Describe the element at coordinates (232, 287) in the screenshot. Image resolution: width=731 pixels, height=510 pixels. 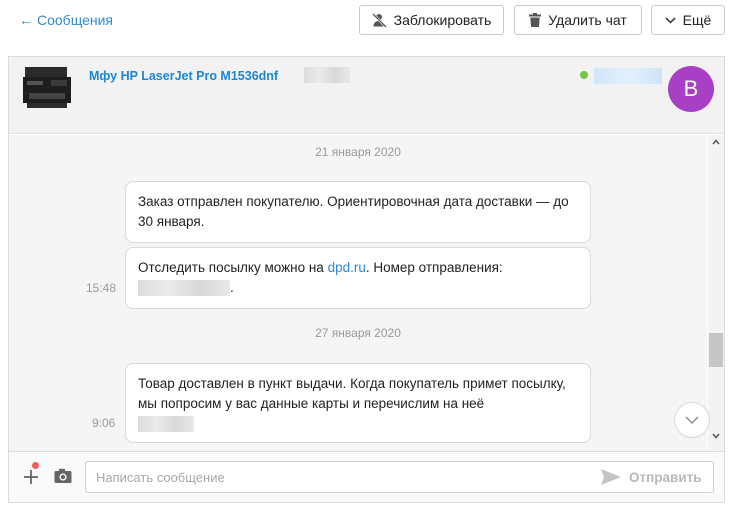
I see `message-text: .` at that location.